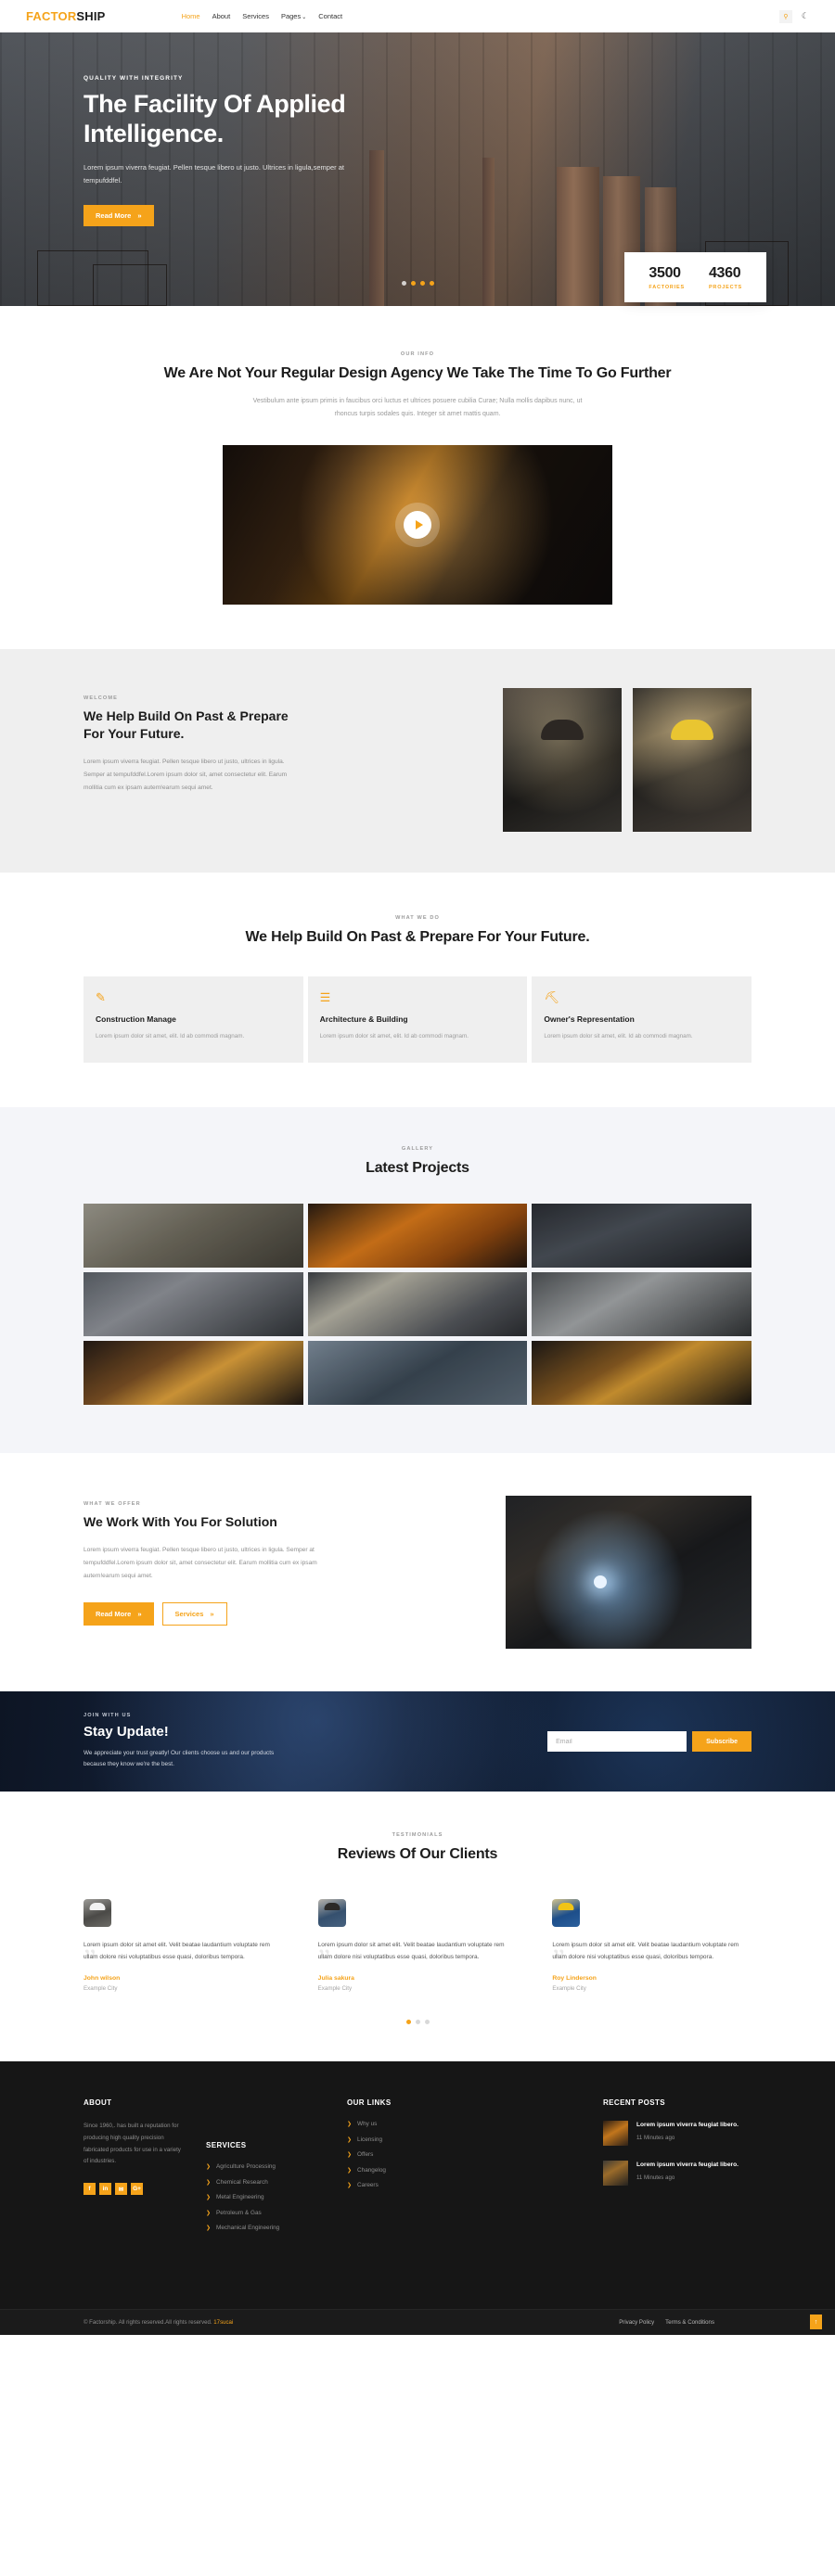 This screenshot has width=835, height=2576. I want to click on hero-read-more-button: Read More », so click(119, 216).